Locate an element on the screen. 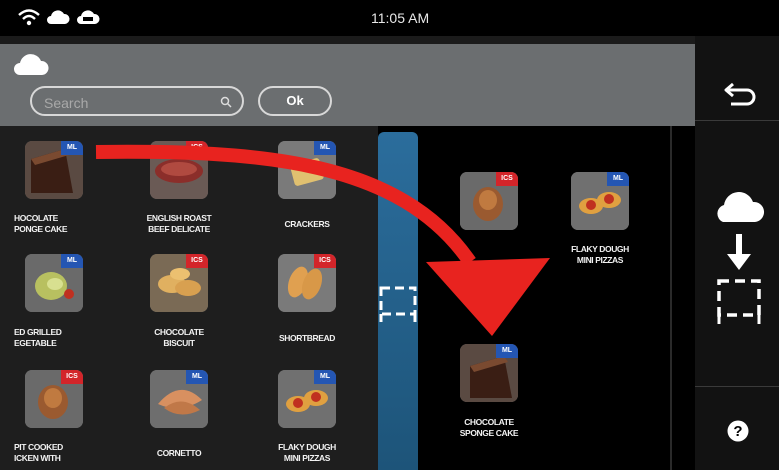  right-sidebar: ? is located at coordinates (737, 253).